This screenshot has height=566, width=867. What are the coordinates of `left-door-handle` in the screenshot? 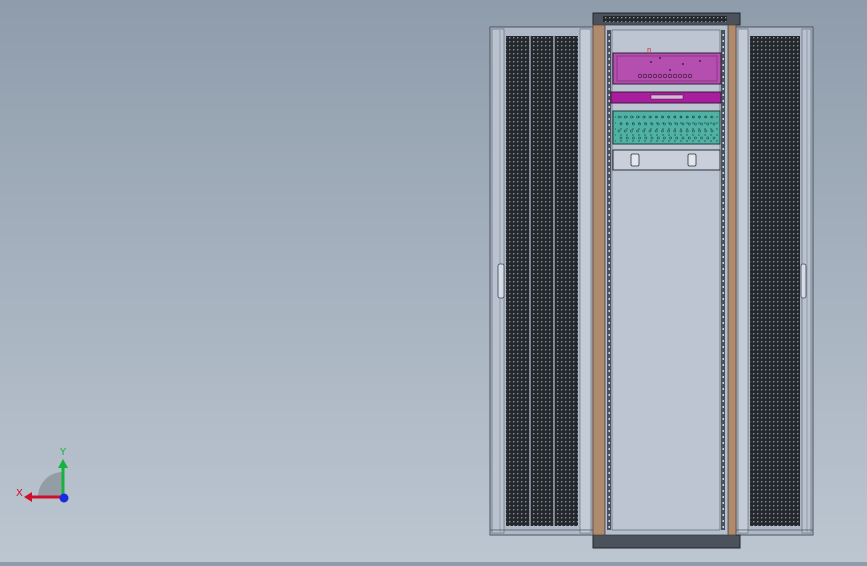 It's located at (501, 281).